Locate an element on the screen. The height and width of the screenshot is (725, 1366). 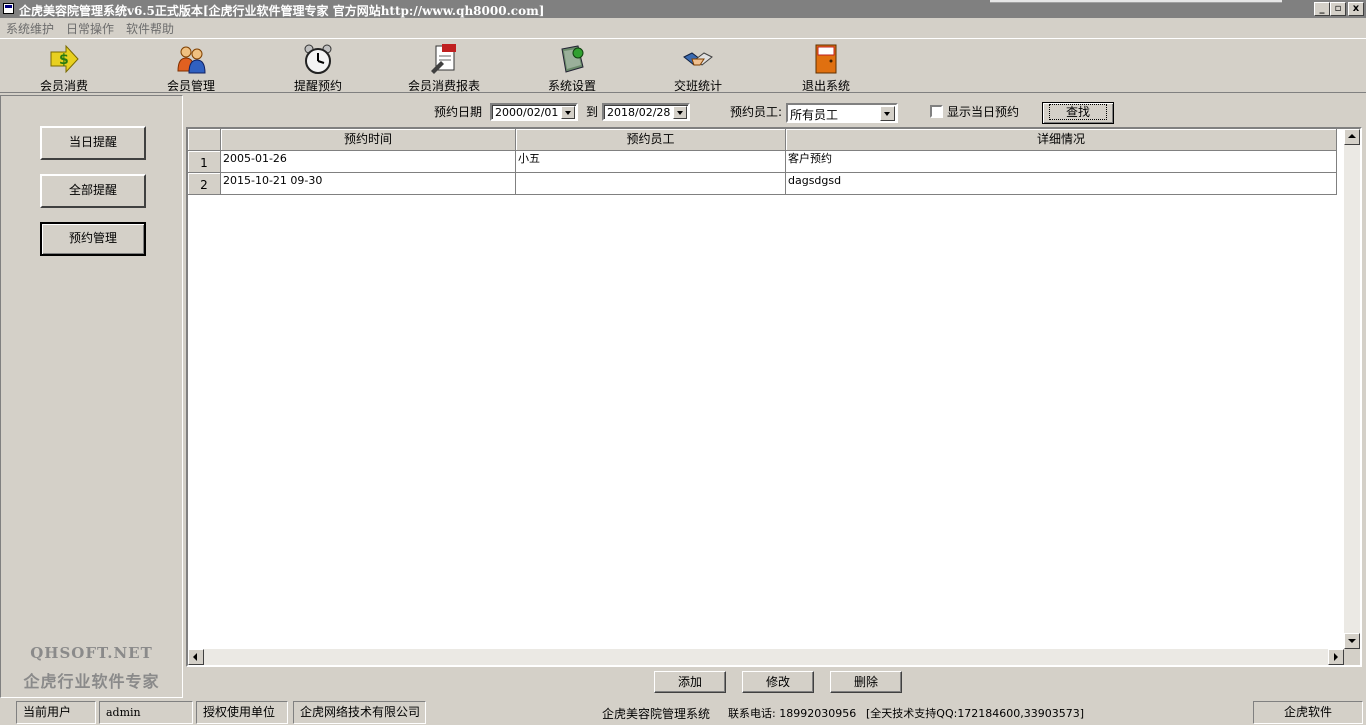
table-row: 1 2005-01-26 小五 客户预约 is located at coordinates (762, 162).